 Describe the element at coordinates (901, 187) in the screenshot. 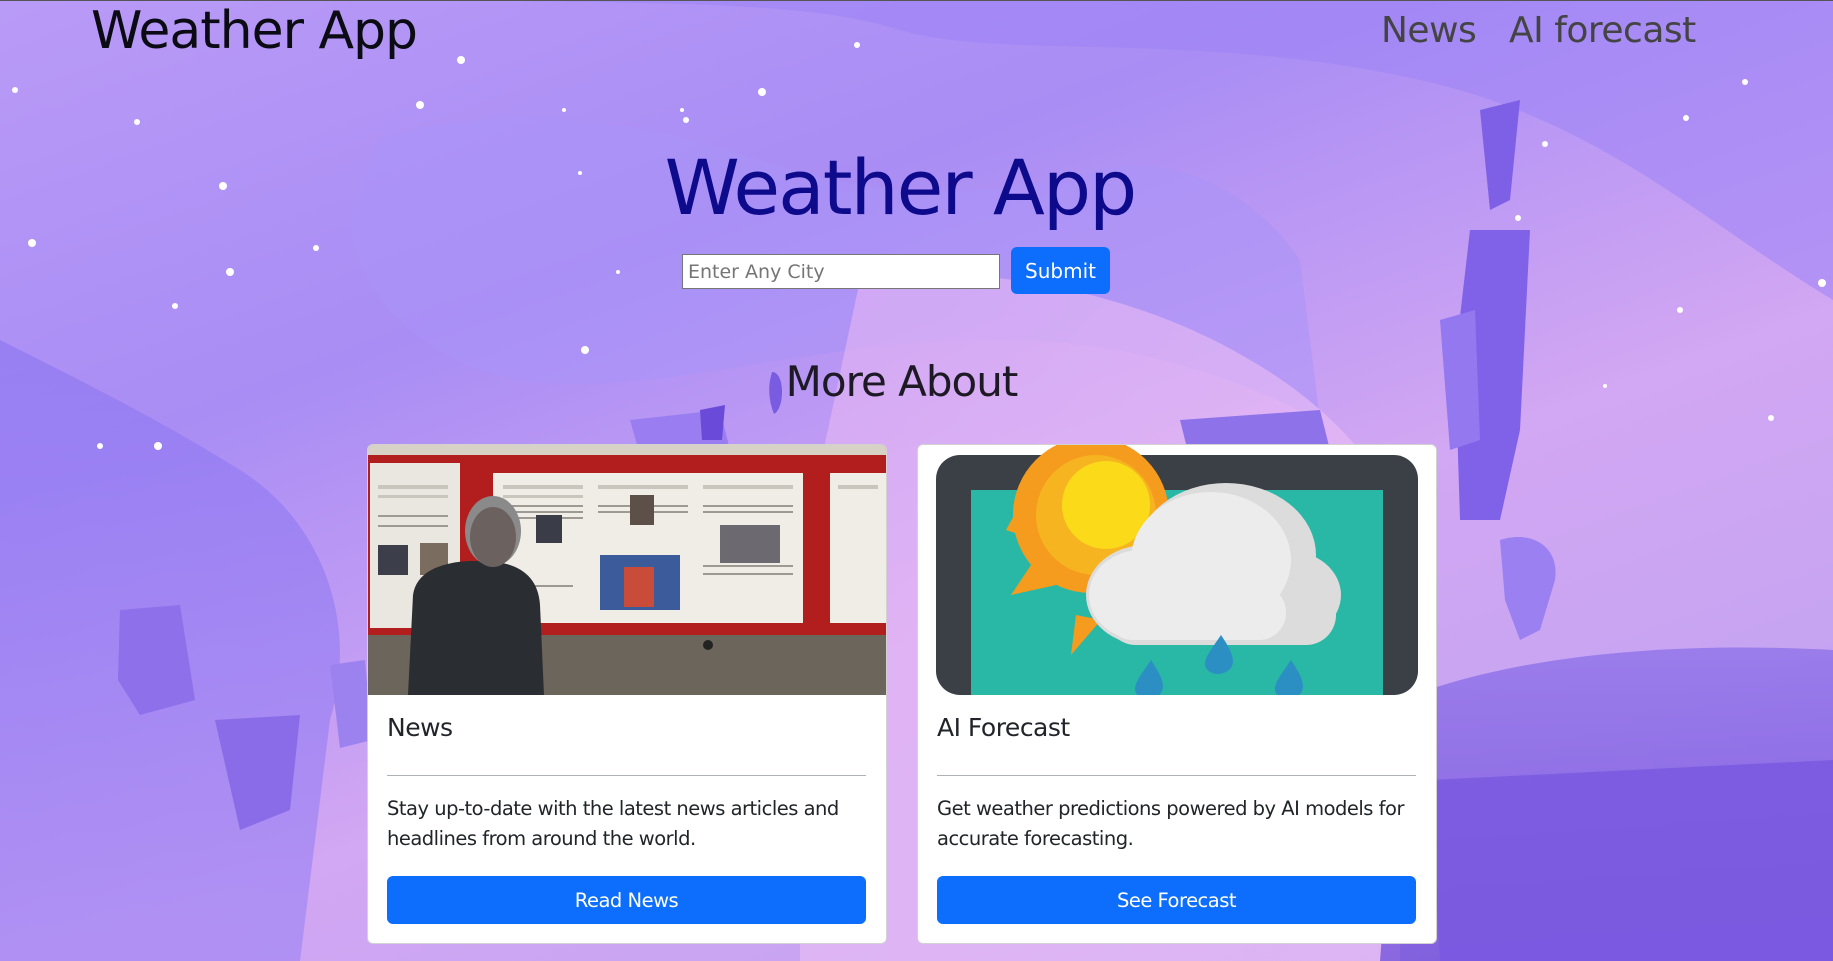

I see `page-title: Weather App` at that location.